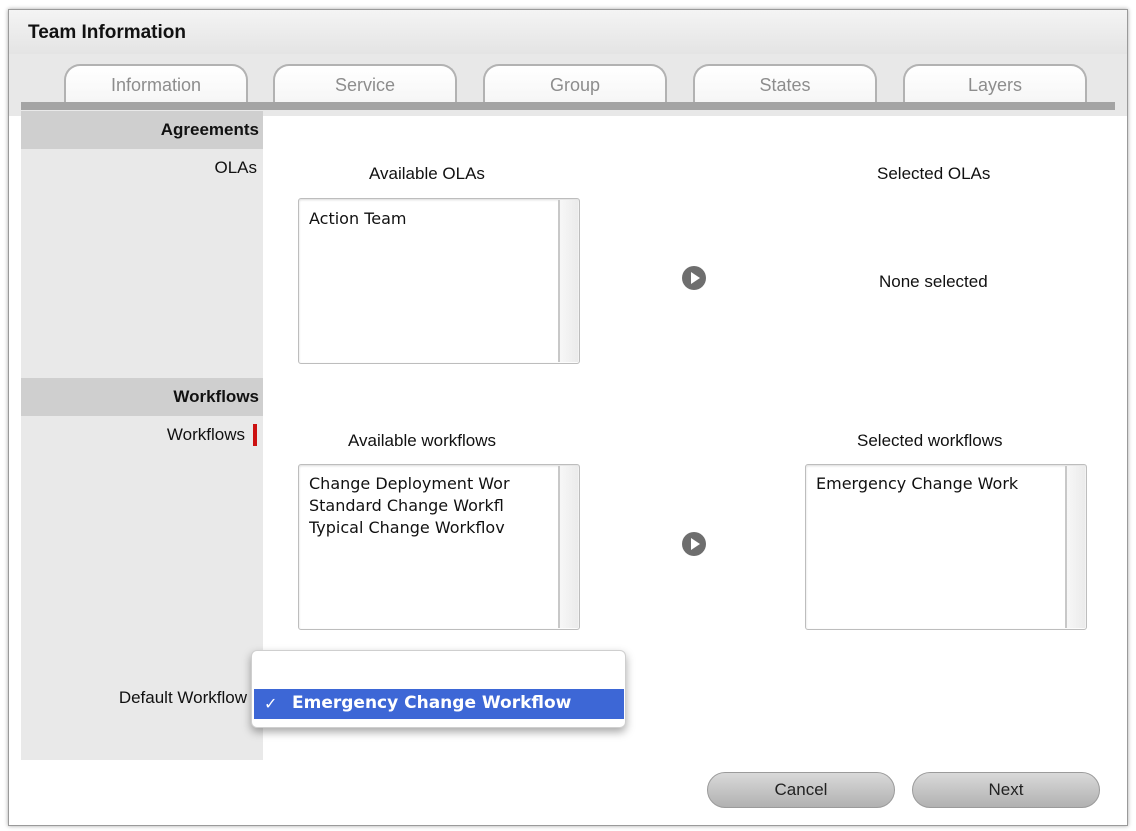 The height and width of the screenshot is (831, 1136). Describe the element at coordinates (205, 434) in the screenshot. I see `workflows-field-label: Workflows` at that location.